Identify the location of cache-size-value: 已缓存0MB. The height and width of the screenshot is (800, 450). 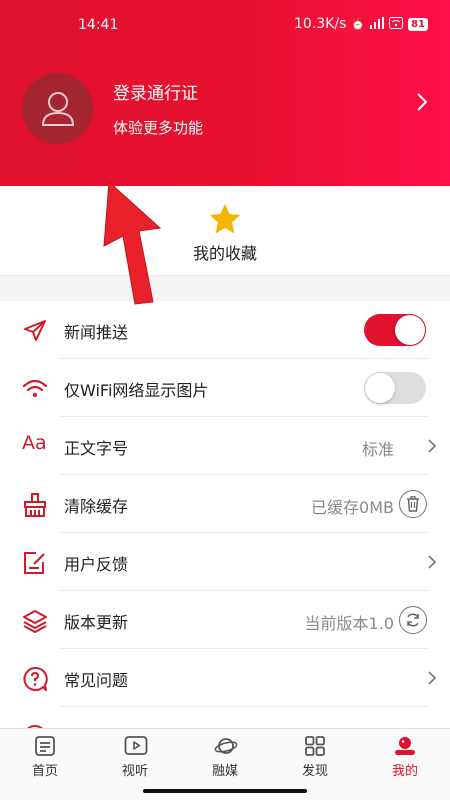
(352, 507).